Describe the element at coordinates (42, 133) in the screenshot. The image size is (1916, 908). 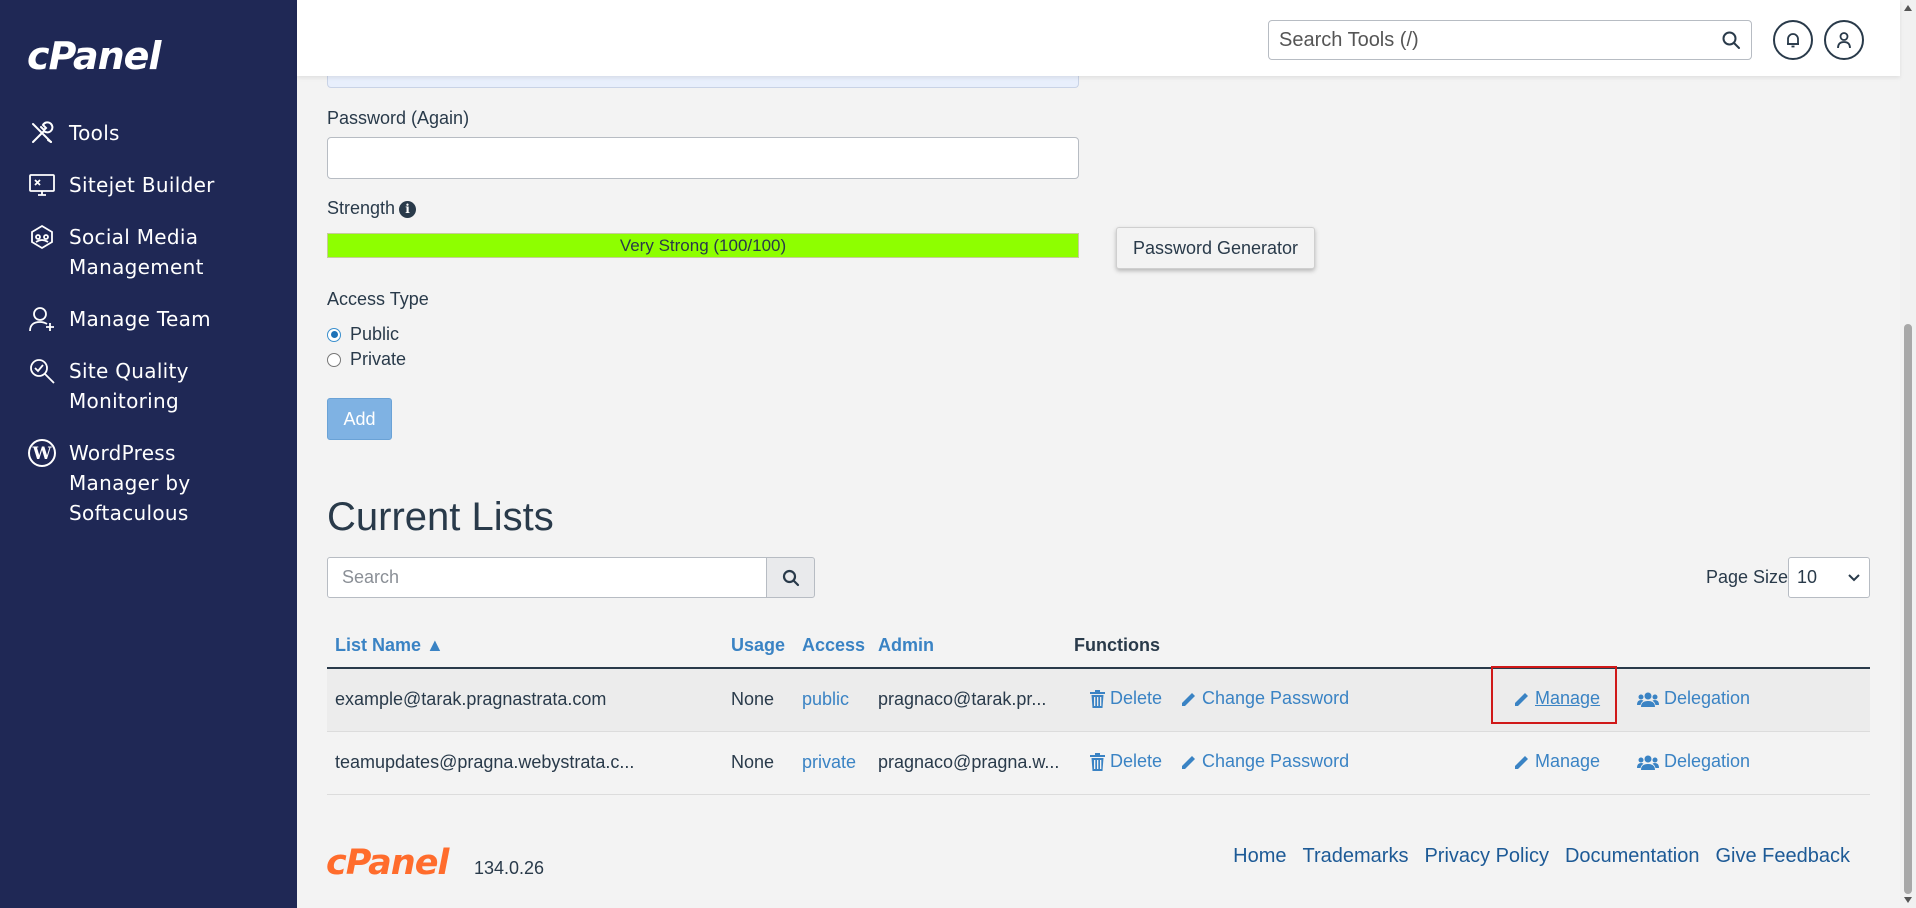
I see `tools-icon` at that location.